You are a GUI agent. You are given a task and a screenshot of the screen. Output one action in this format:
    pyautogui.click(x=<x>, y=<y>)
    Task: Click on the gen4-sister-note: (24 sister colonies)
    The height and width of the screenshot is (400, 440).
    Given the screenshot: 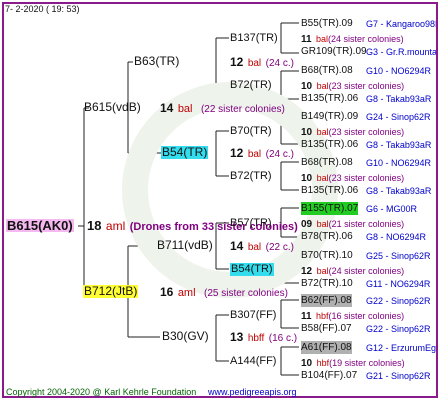 What is the action you would take?
    pyautogui.click(x=366, y=271)
    